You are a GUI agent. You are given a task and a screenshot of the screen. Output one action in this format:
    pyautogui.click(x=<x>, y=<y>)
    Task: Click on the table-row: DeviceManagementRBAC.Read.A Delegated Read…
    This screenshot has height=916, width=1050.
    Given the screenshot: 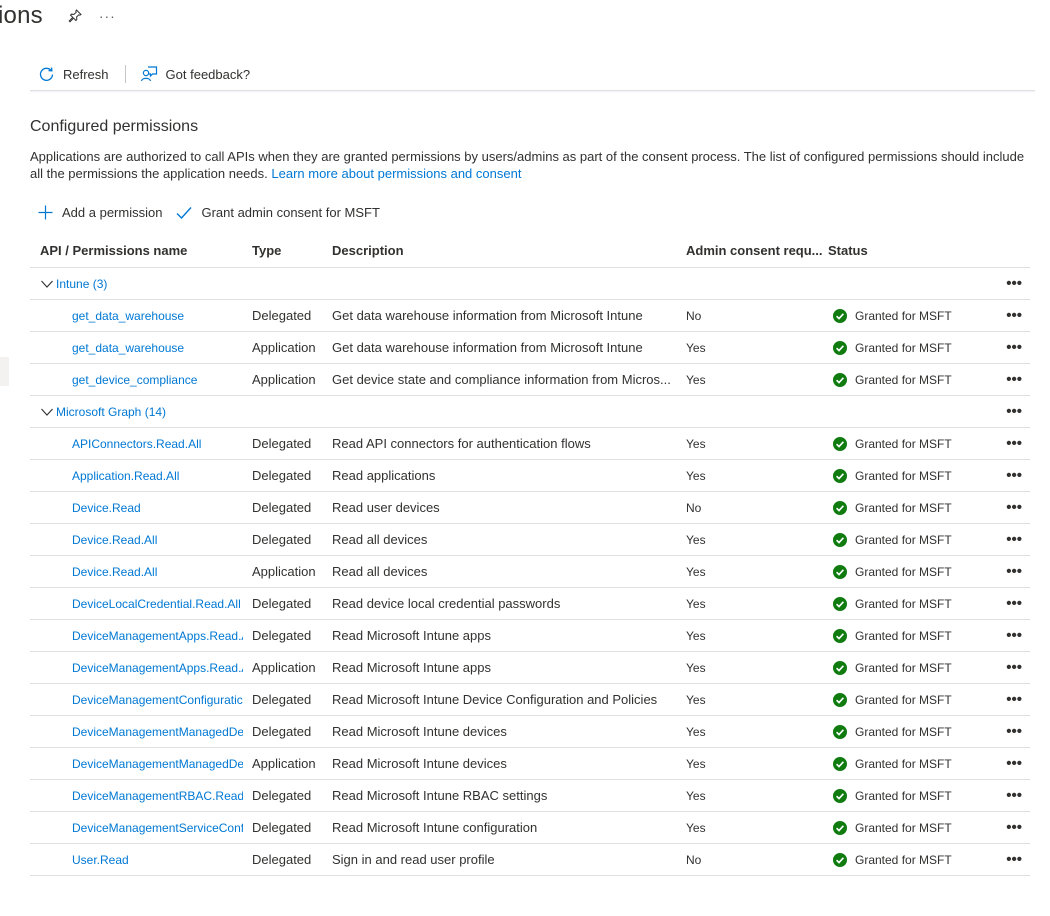 What is the action you would take?
    pyautogui.click(x=530, y=796)
    